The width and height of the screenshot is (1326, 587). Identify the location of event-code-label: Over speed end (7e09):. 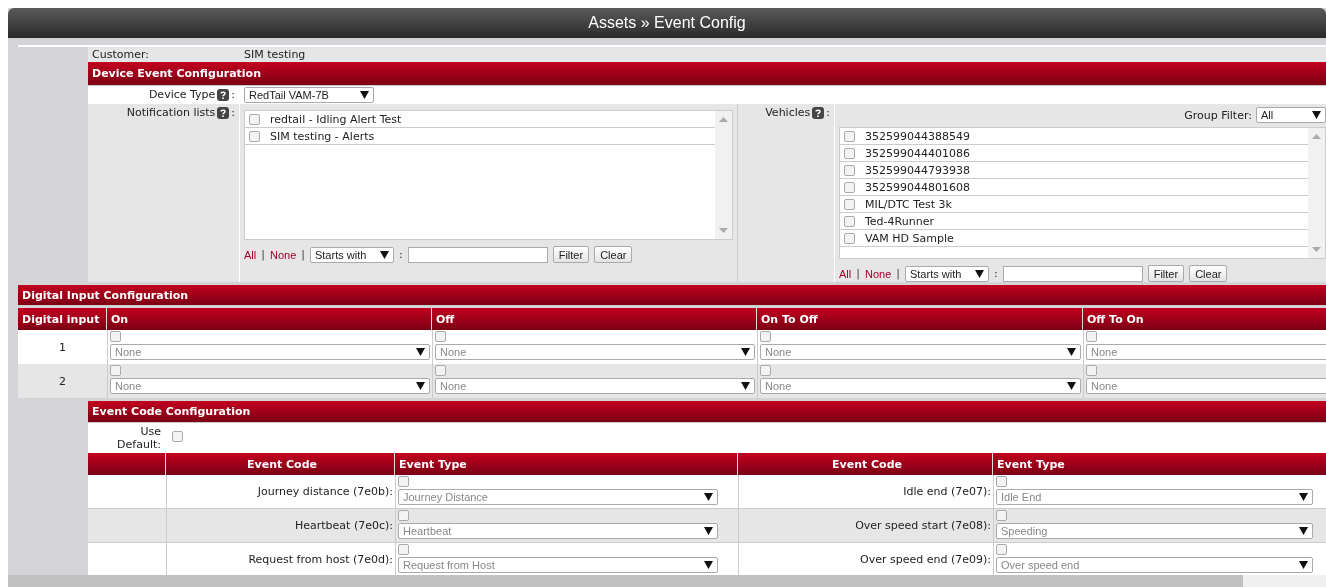
(925, 559).